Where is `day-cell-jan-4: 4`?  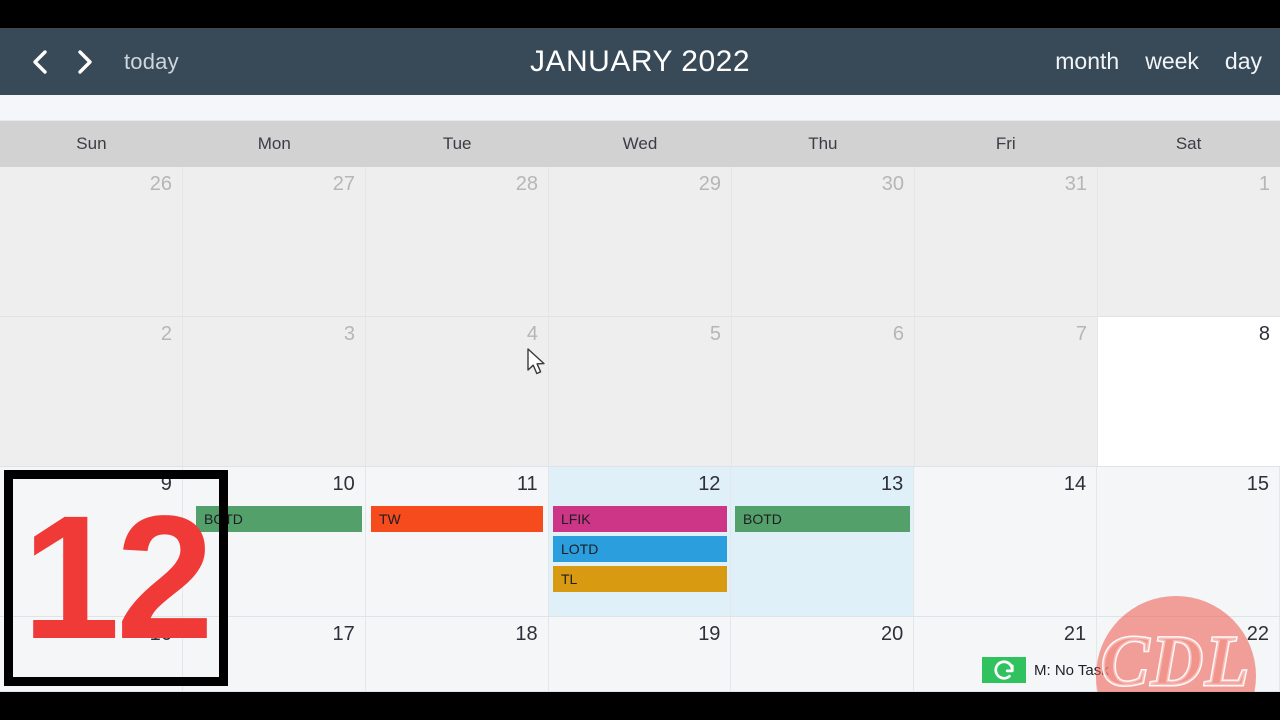
day-cell-jan-4: 4 is located at coordinates (457, 391).